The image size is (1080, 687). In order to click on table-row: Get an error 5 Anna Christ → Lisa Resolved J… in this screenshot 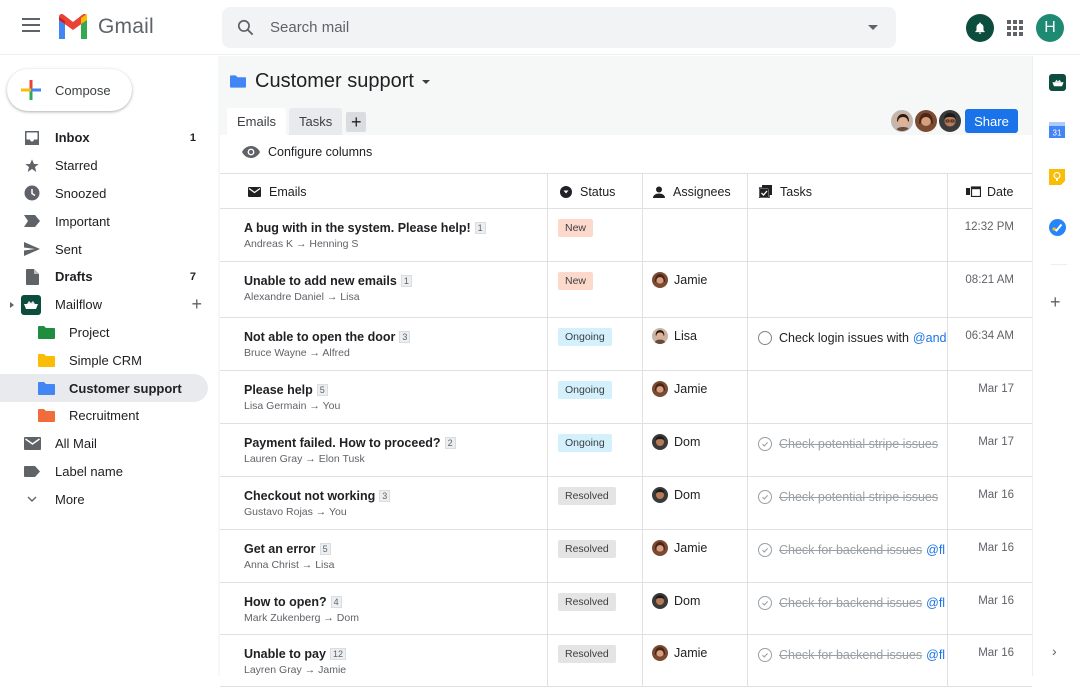, I will do `click(626, 556)`.